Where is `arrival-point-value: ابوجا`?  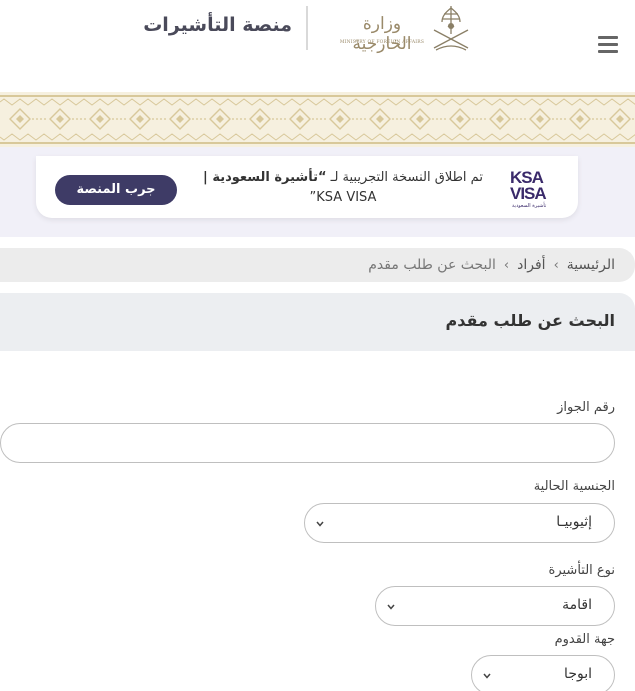
arrival-point-value: ابوجا is located at coordinates (578, 674).